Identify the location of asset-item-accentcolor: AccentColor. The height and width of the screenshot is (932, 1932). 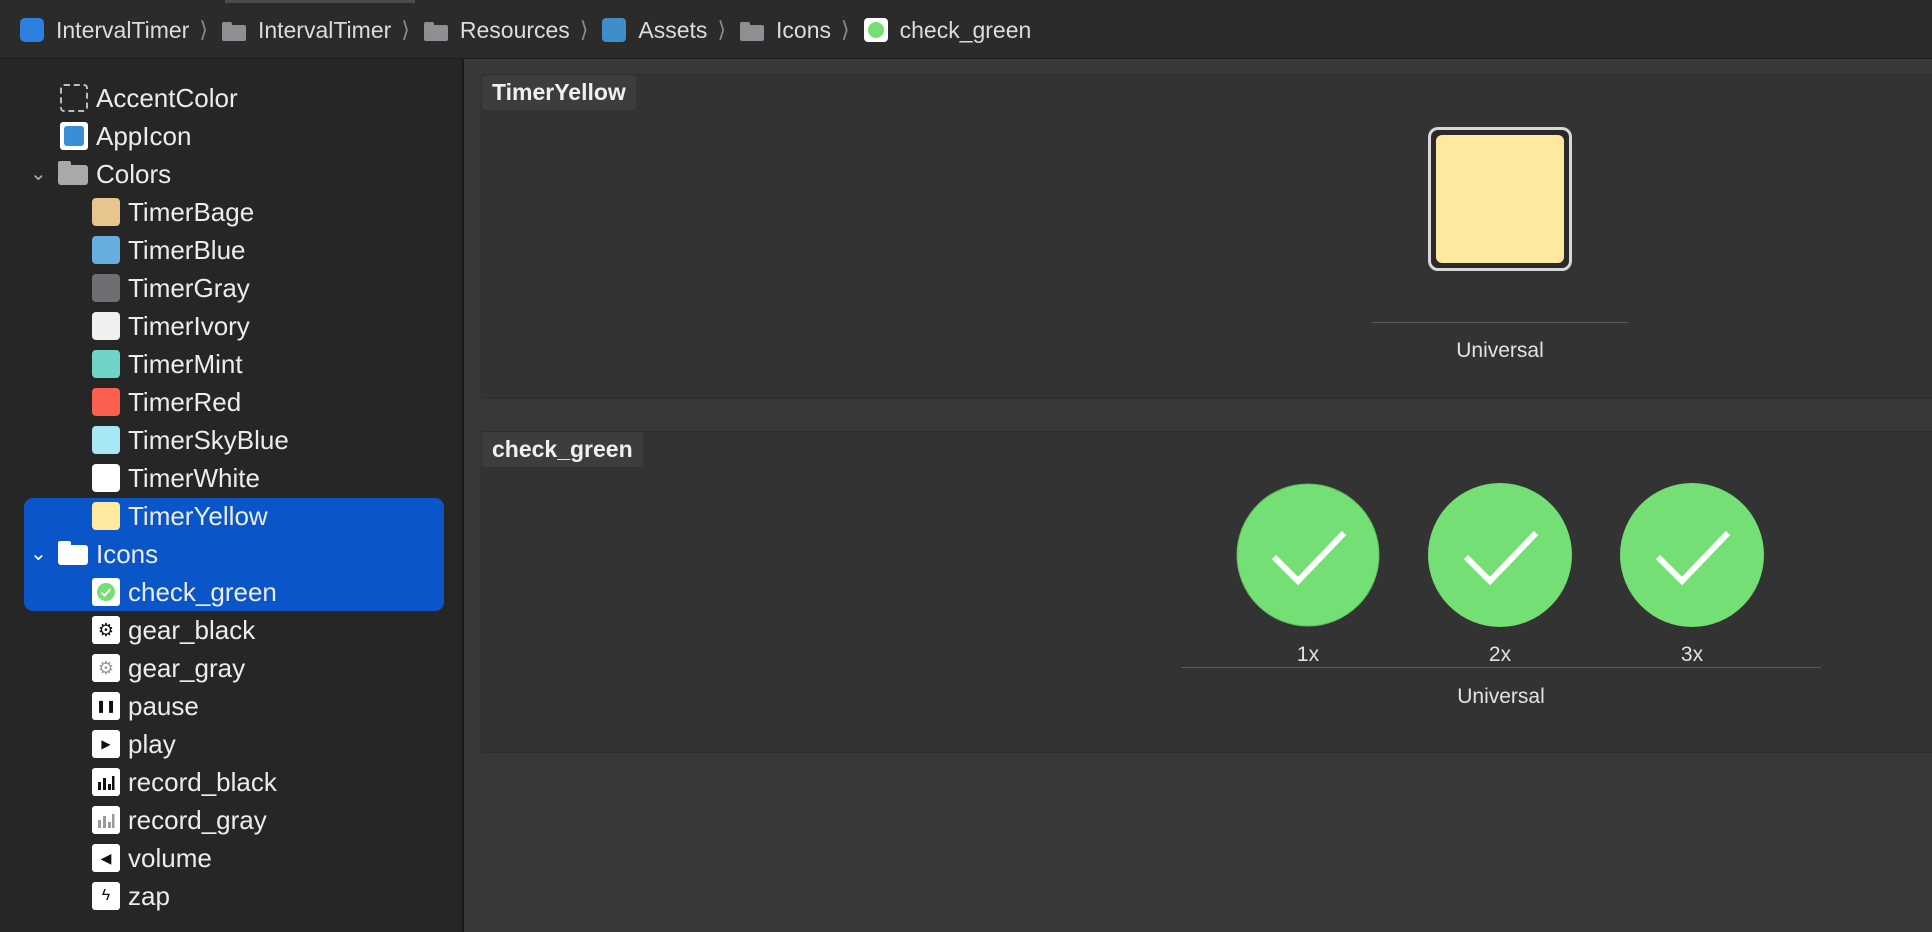
(232, 98).